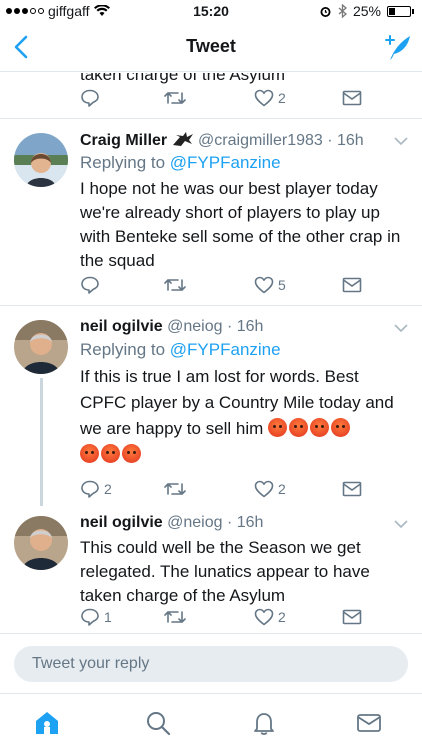 Image resolution: width=422 pixels, height=750 pixels. I want to click on like-count: 5, so click(282, 285).